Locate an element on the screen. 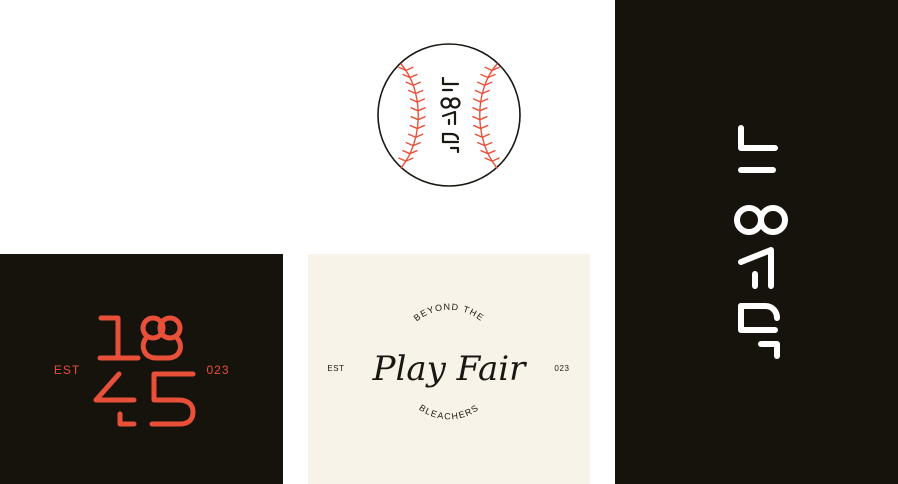 The width and height of the screenshot is (898, 484). vertical-1845-wordmark is located at coordinates (761, 242).